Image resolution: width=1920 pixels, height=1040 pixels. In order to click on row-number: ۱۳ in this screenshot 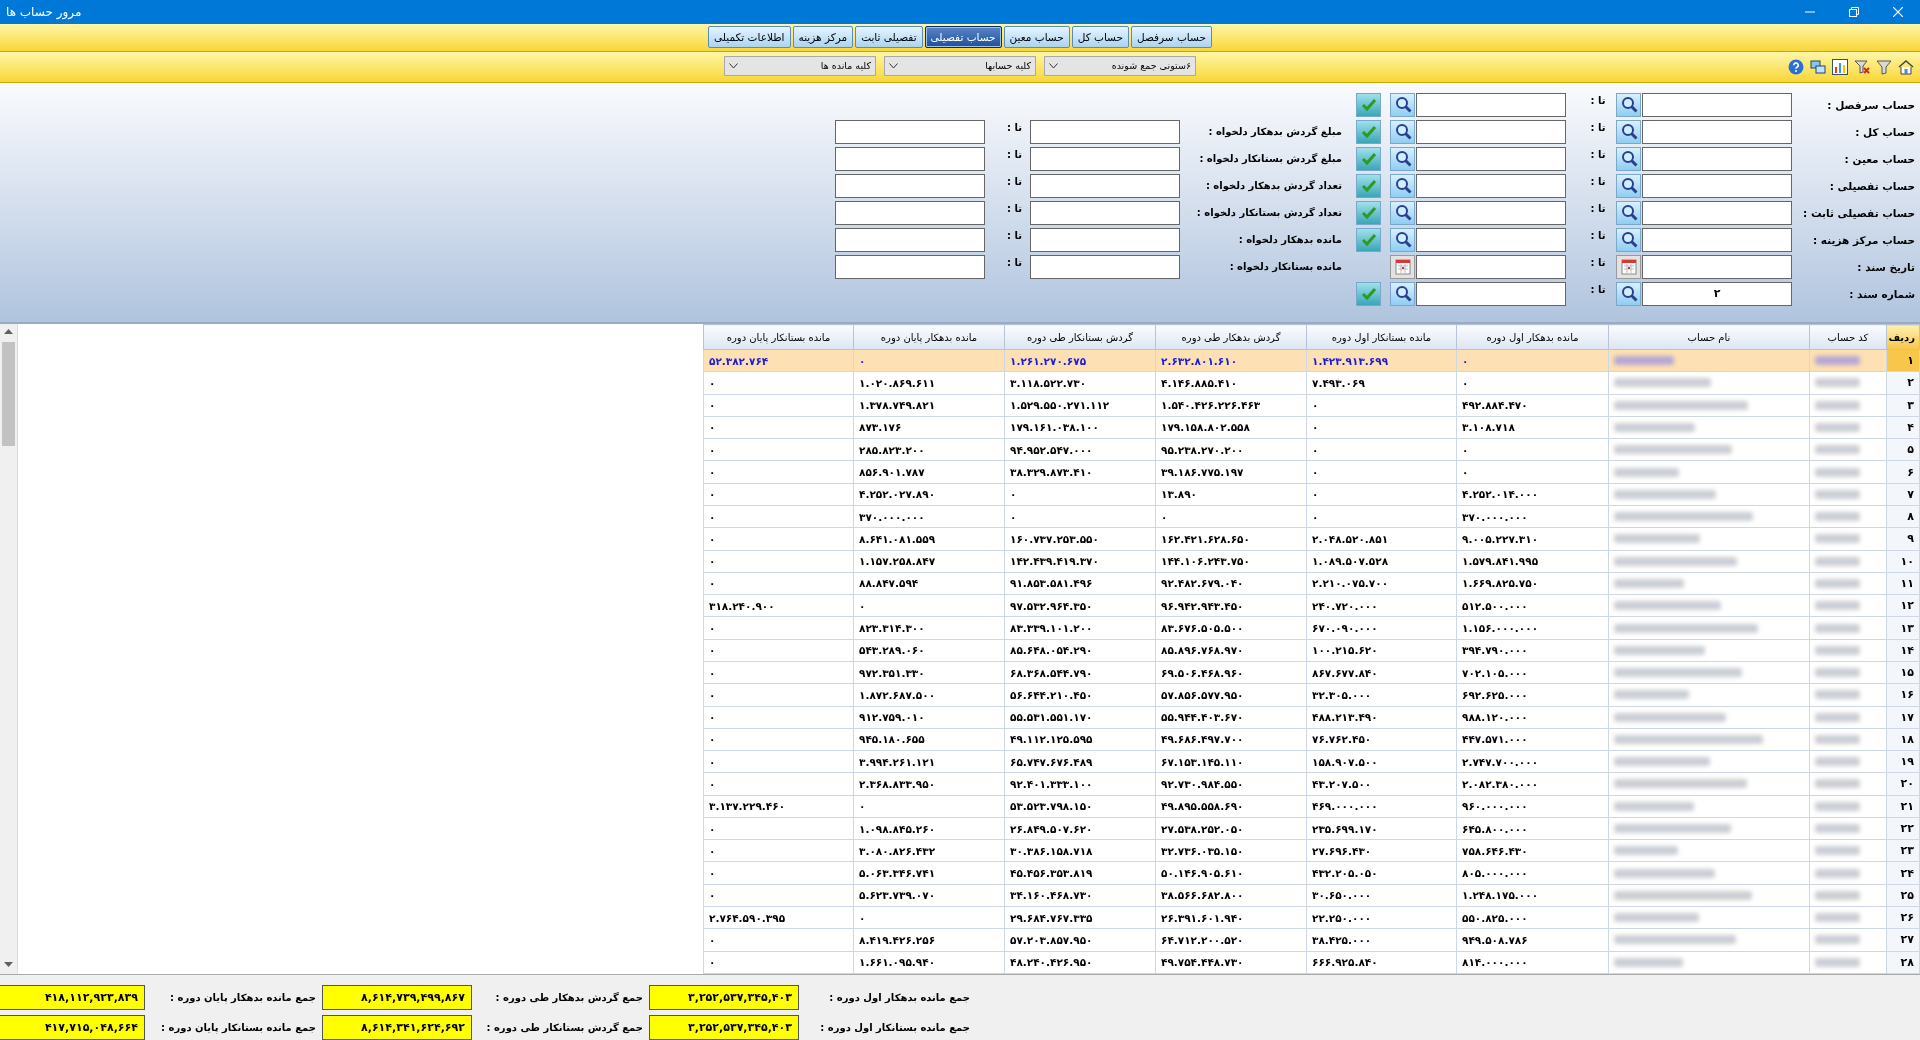, I will do `click(1903, 628)`.